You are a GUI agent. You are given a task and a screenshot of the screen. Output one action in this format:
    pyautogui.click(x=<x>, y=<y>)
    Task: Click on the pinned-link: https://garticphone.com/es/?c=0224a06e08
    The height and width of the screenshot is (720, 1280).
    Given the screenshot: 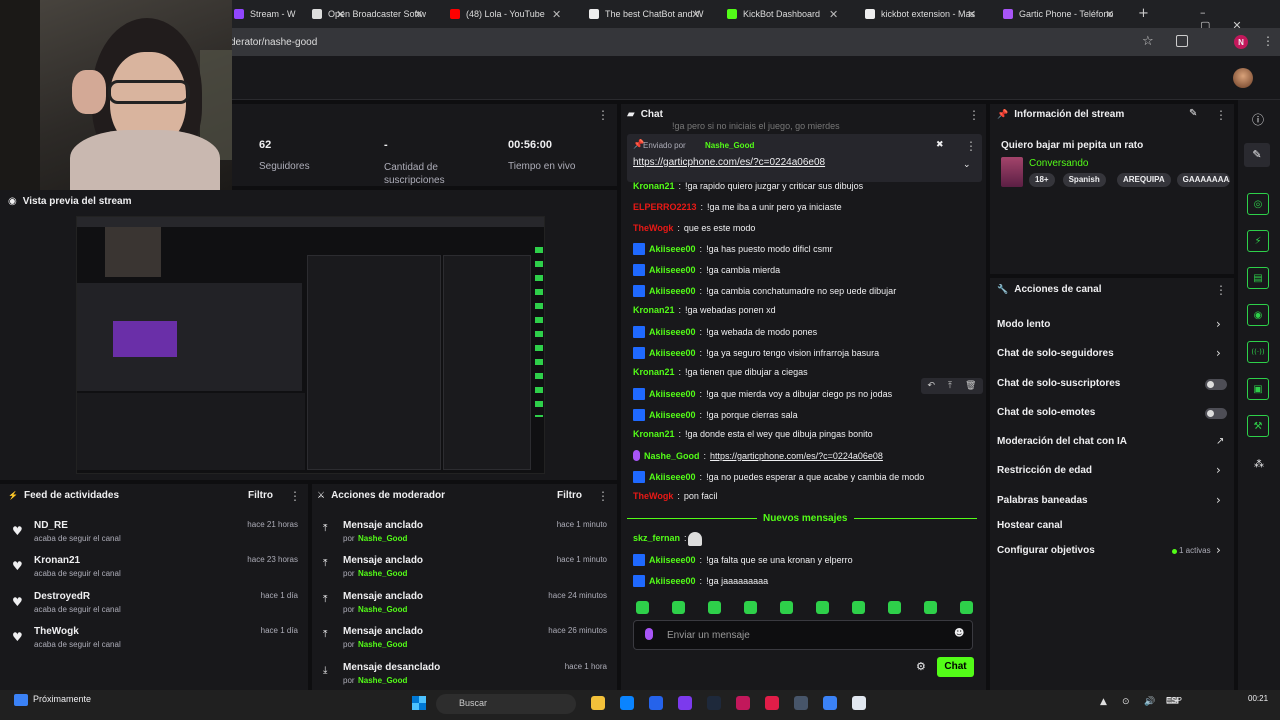 What is the action you would take?
    pyautogui.click(x=729, y=162)
    